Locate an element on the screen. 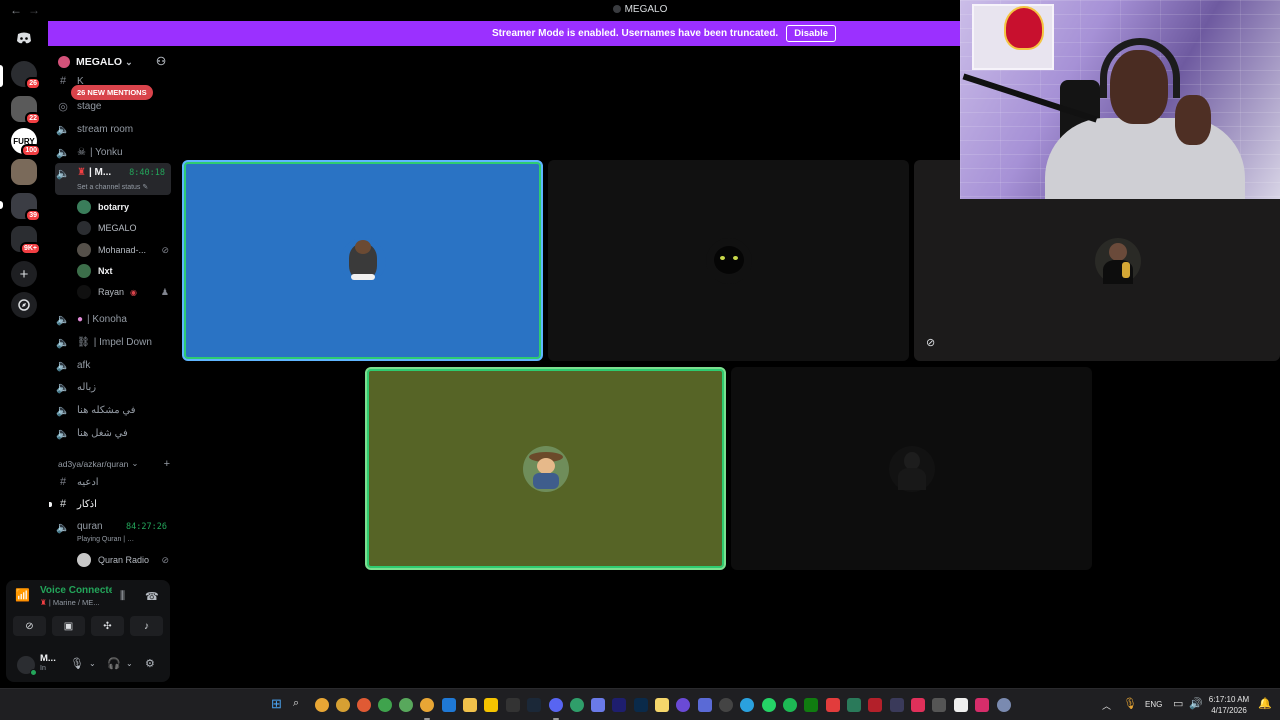 Image resolution: width=1280 pixels, height=720 pixels. disconnect-icon: ☎ is located at coordinates (152, 596).